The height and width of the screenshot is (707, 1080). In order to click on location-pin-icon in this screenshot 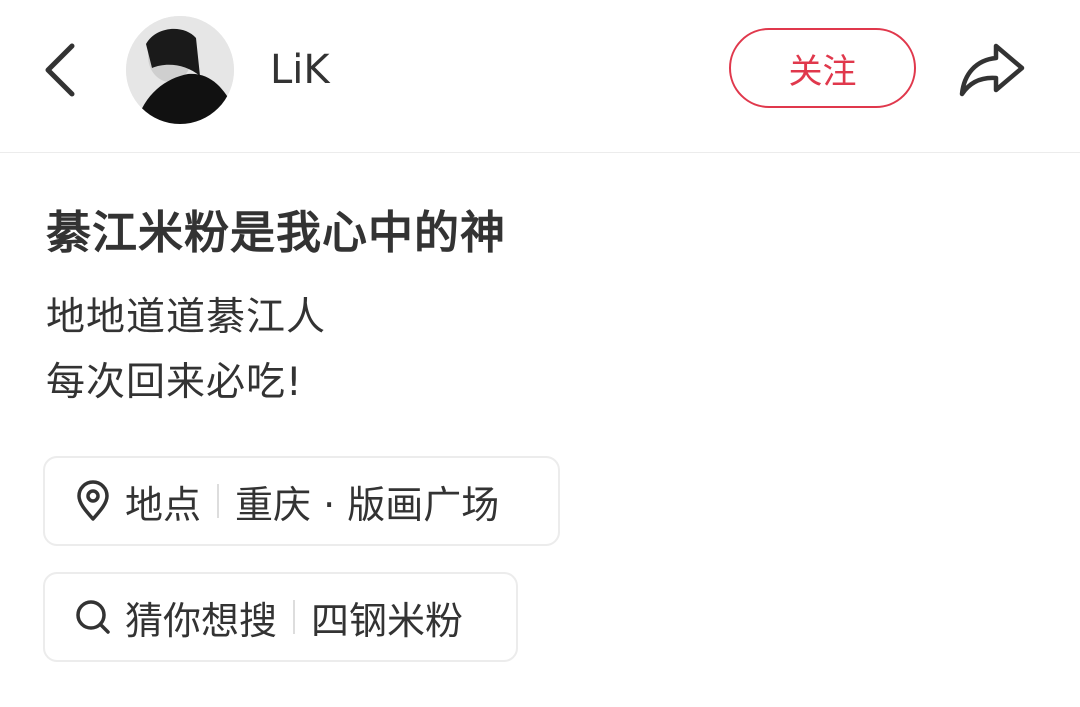, I will do `click(93, 501)`.